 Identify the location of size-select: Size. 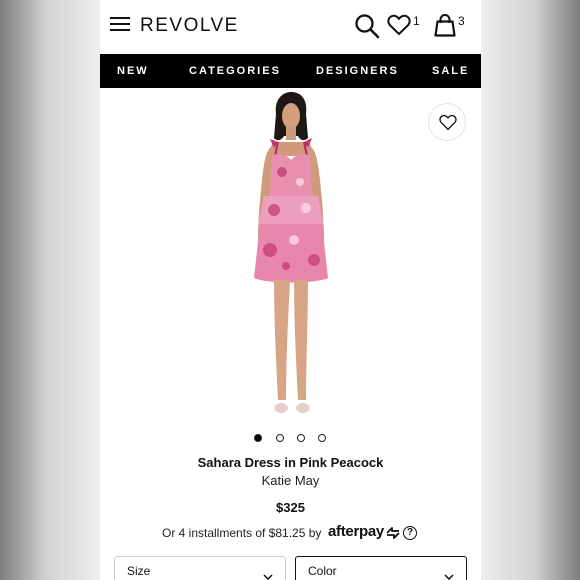
(200, 568).